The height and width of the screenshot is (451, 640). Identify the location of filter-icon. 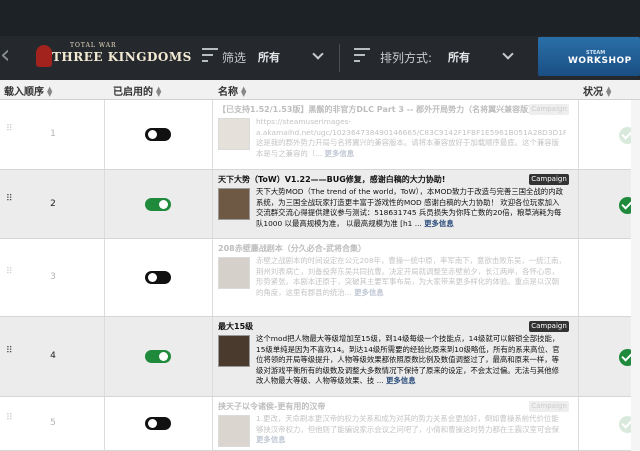
(210, 57).